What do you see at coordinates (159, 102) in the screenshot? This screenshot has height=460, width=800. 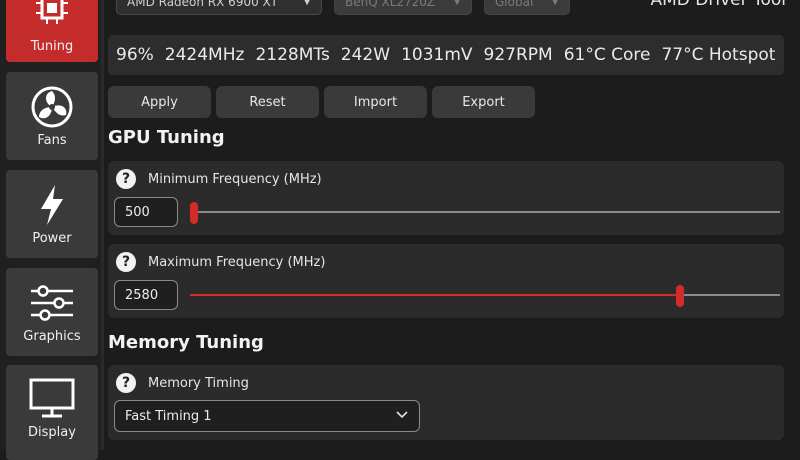 I see `apply-button: Apply` at bounding box center [159, 102].